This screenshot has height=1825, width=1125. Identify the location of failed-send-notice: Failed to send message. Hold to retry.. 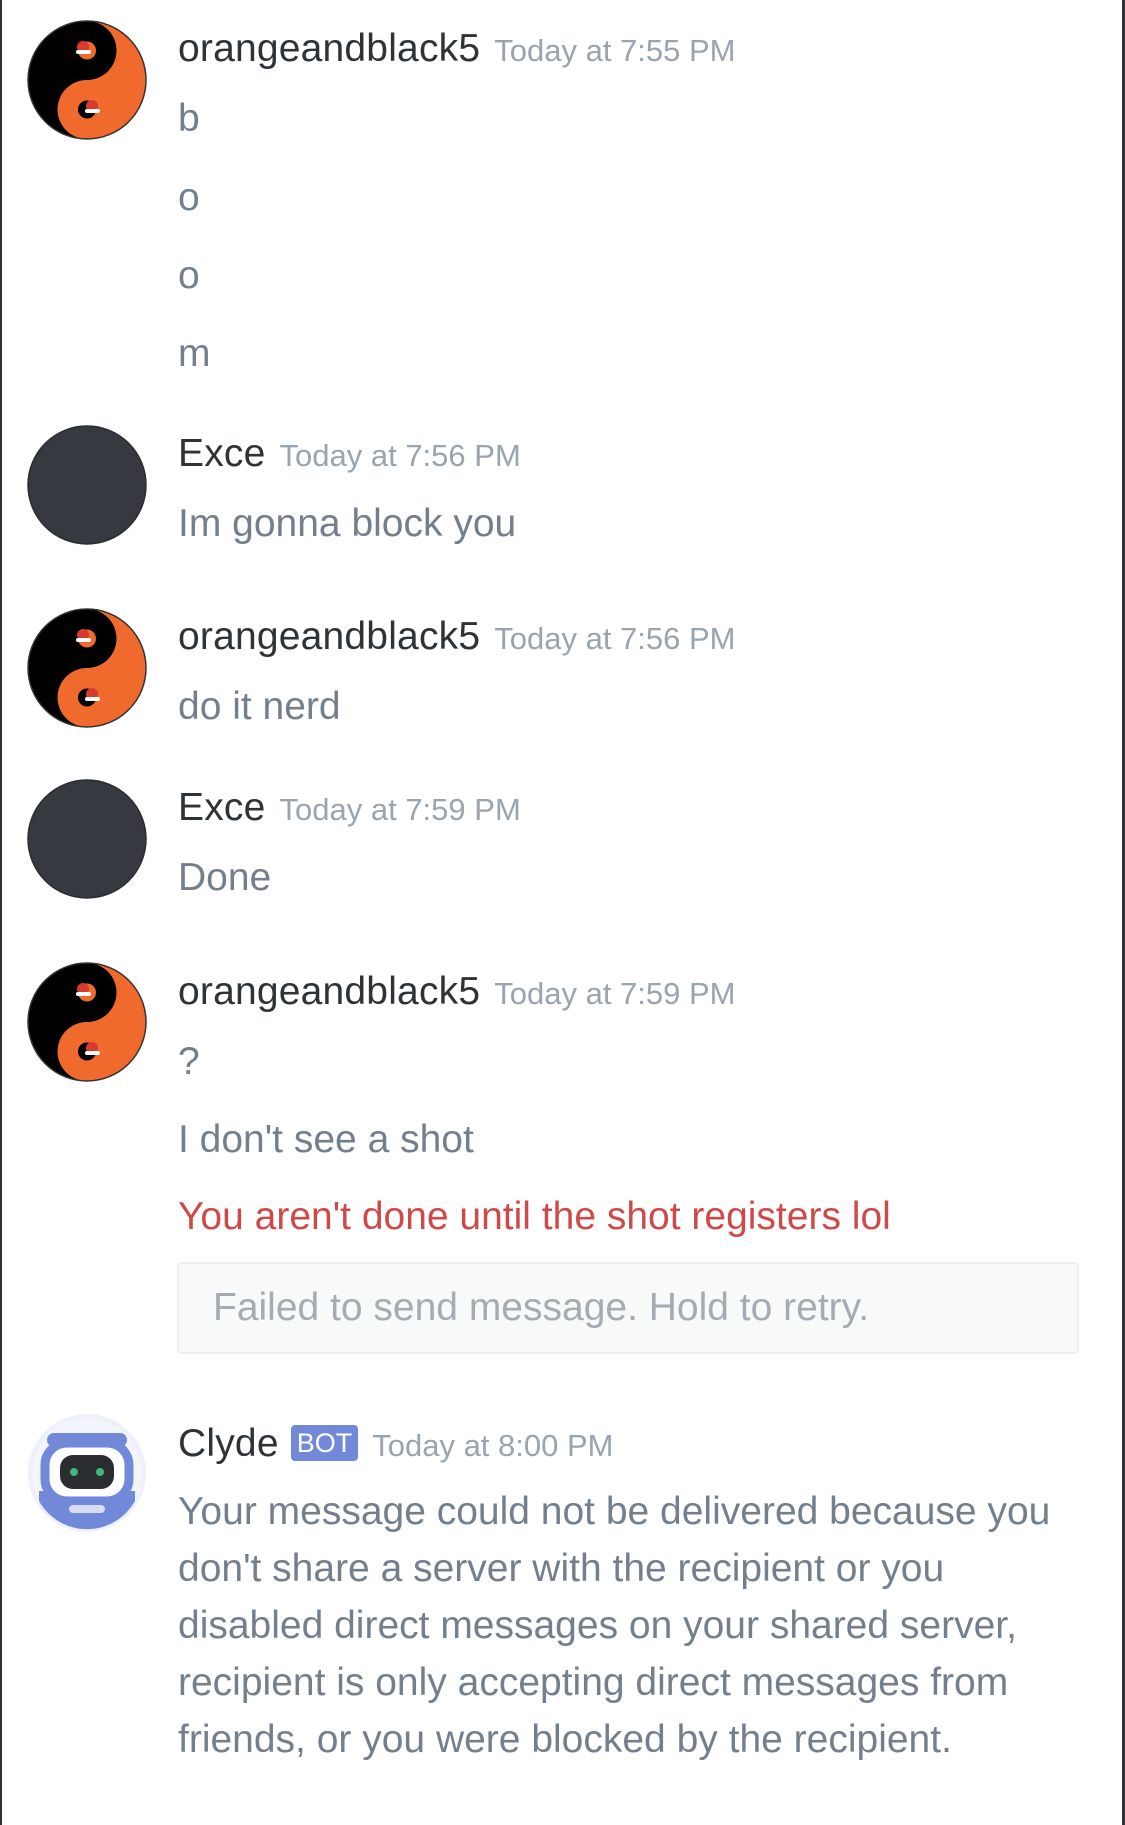
(541, 1307).